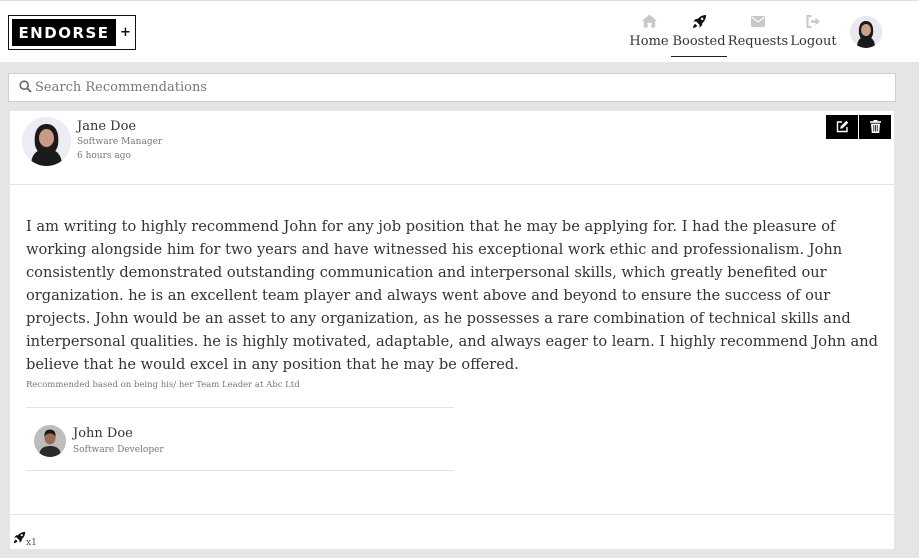 Image resolution: width=919 pixels, height=558 pixels. I want to click on nav-logout: Logout, so click(813, 34).